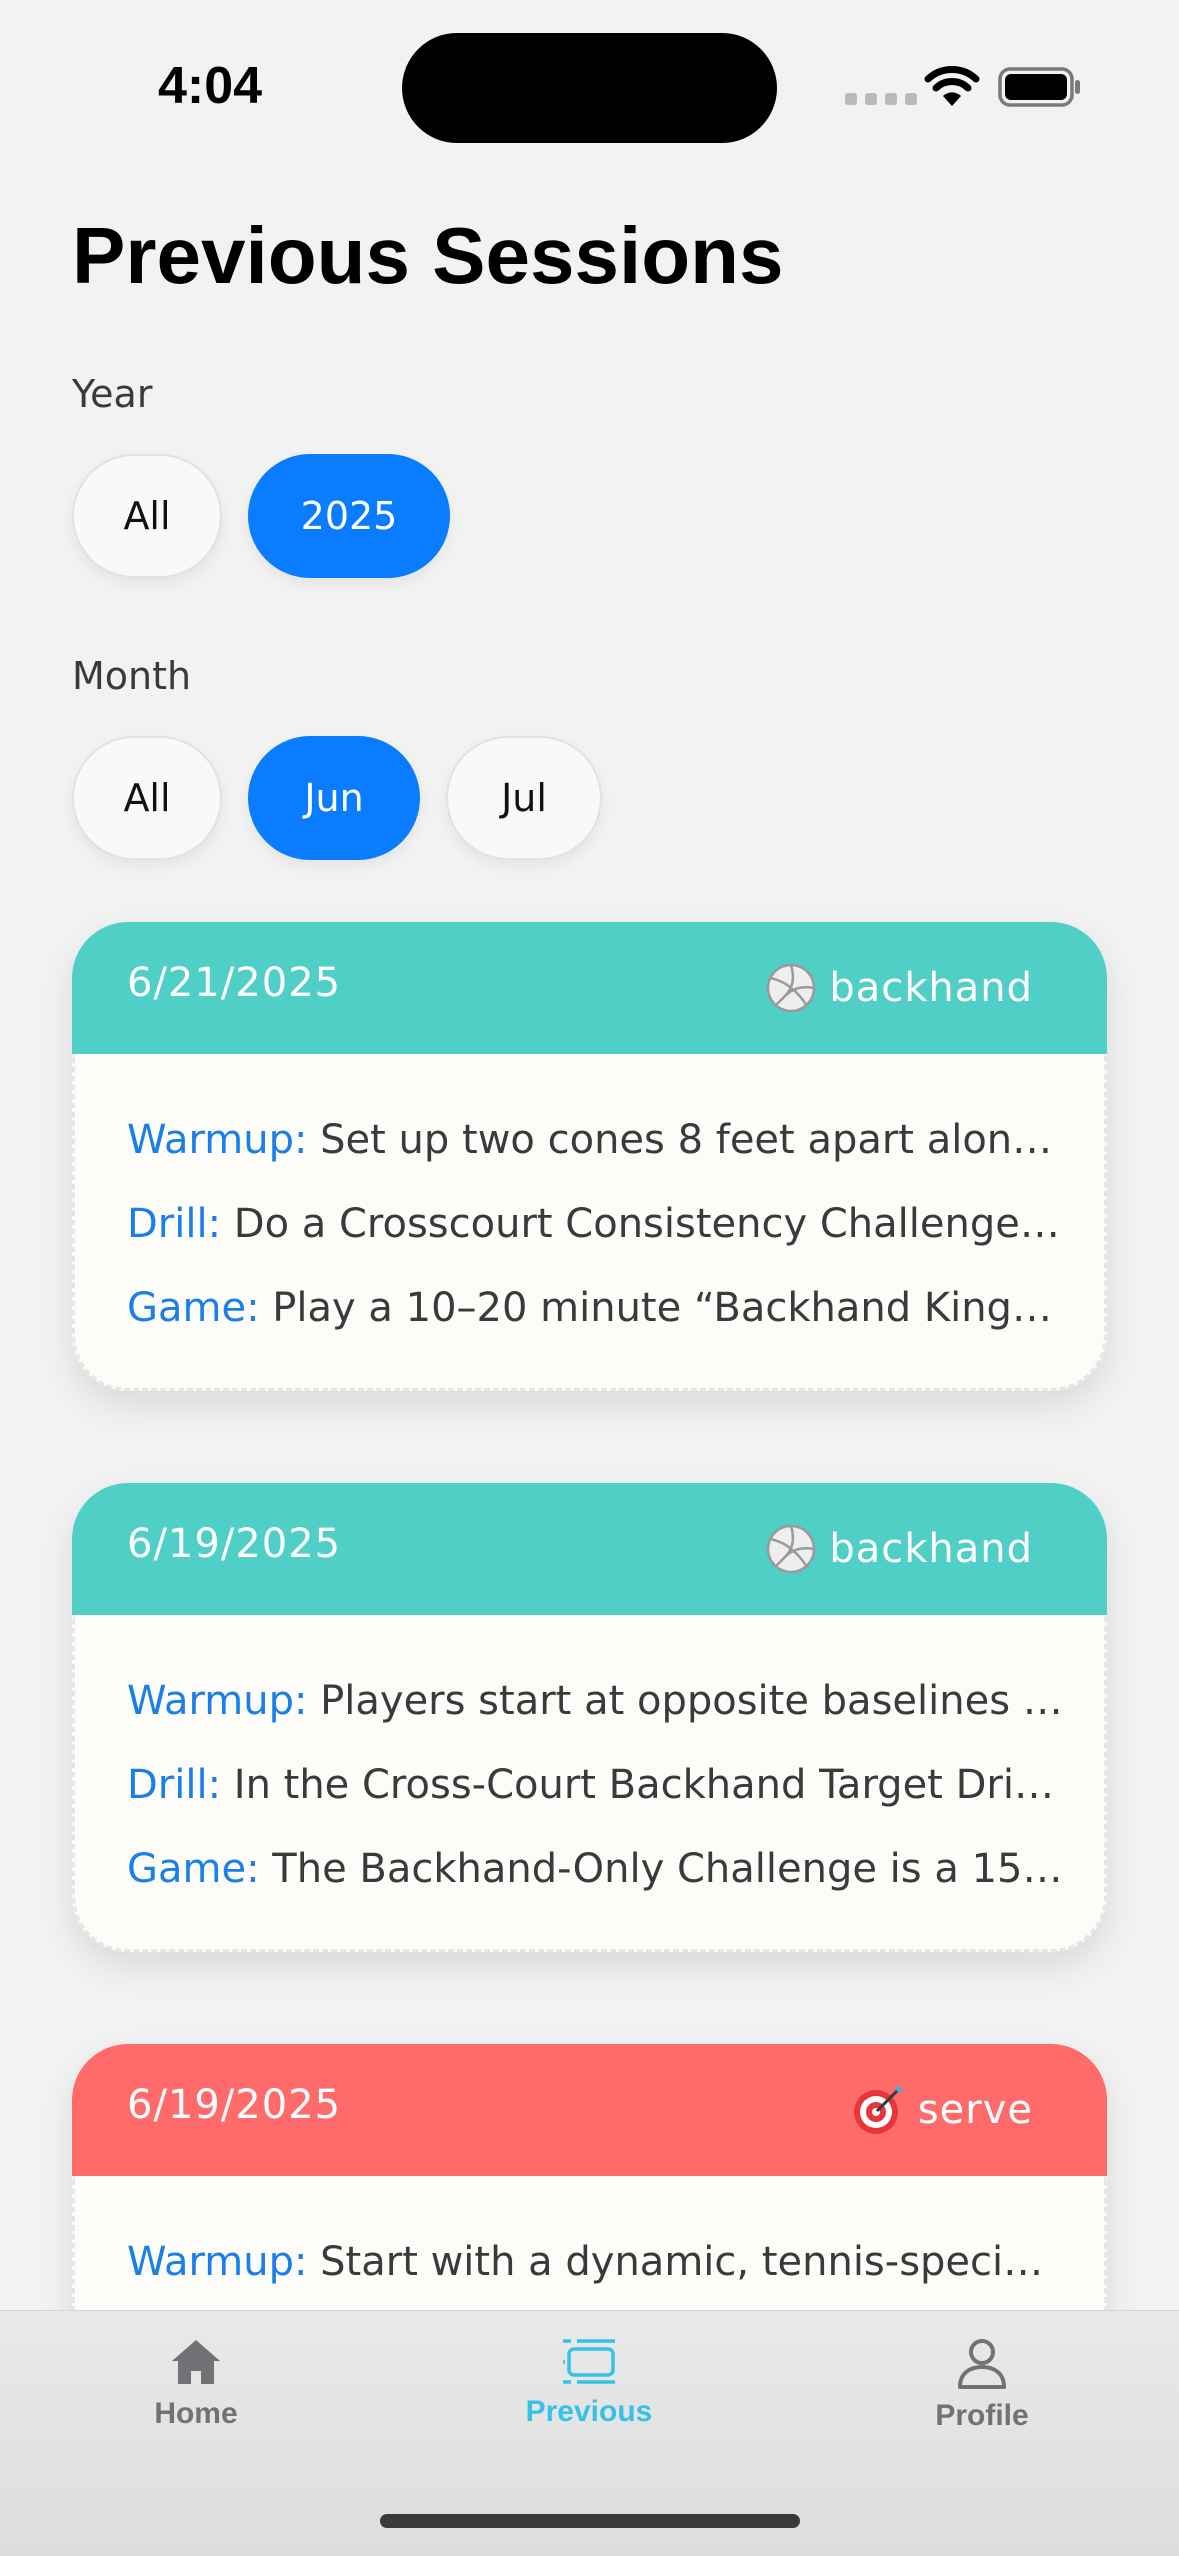 The width and height of the screenshot is (1179, 2556). Describe the element at coordinates (881, 99) in the screenshot. I see `cellular-signal-icon` at that location.